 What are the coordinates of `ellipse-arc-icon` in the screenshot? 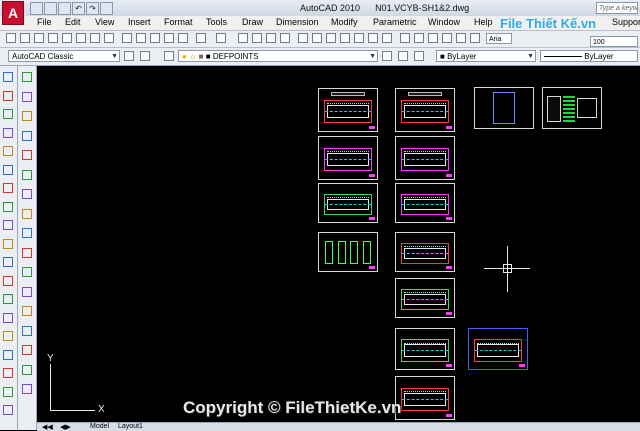 It's located at (8, 262).